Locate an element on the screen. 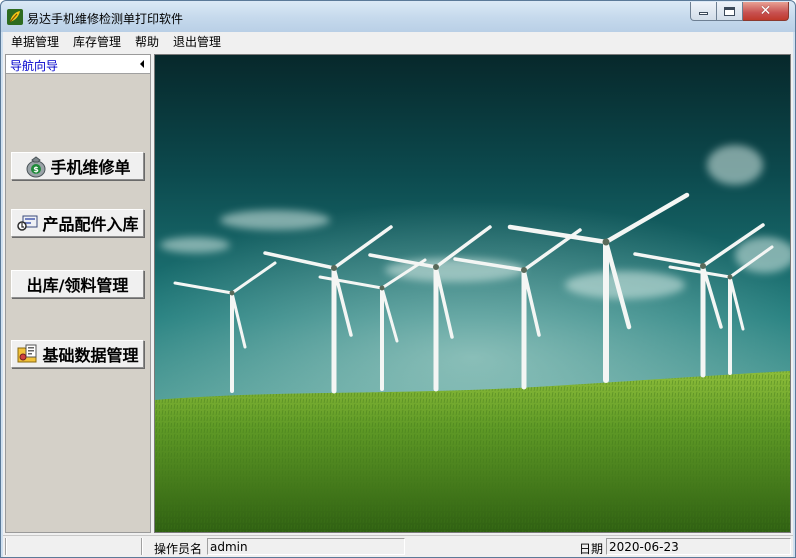 This screenshot has width=796, height=558. maximize-button is located at coordinates (730, 11).